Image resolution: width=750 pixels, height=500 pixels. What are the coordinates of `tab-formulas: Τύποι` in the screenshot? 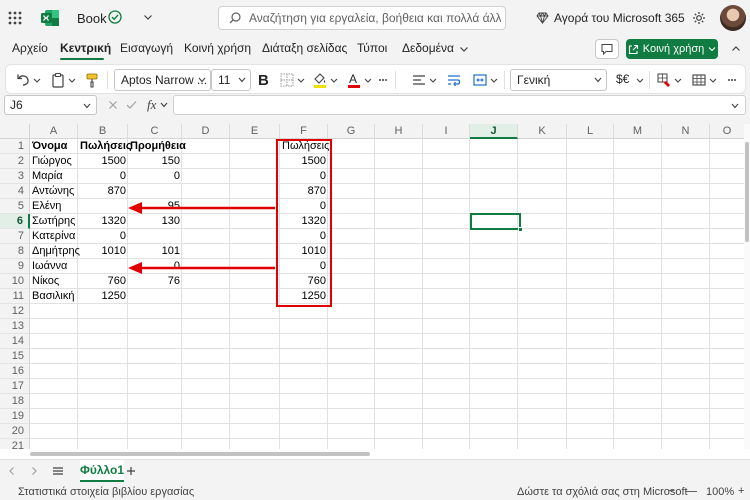 It's located at (372, 48).